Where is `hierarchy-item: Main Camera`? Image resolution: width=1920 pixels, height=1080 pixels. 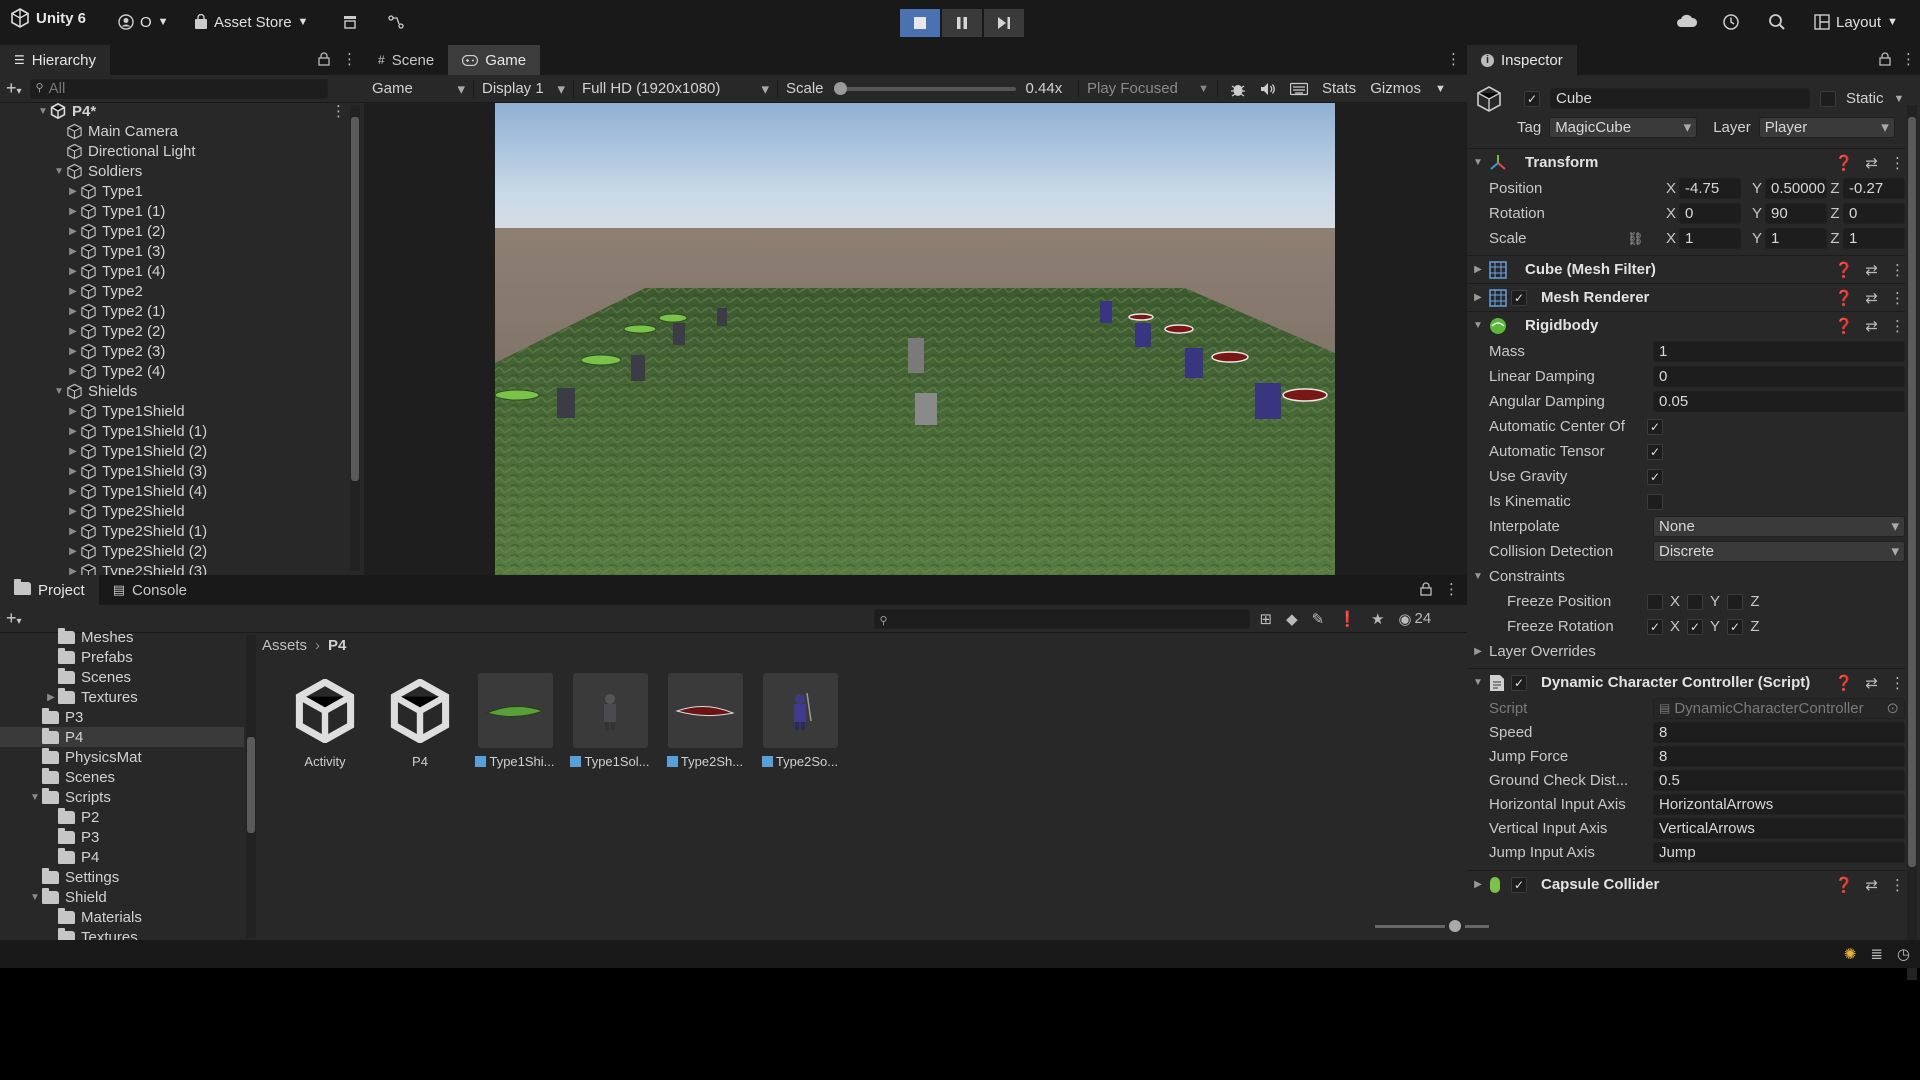 hierarchy-item: Main Camera is located at coordinates (175, 131).